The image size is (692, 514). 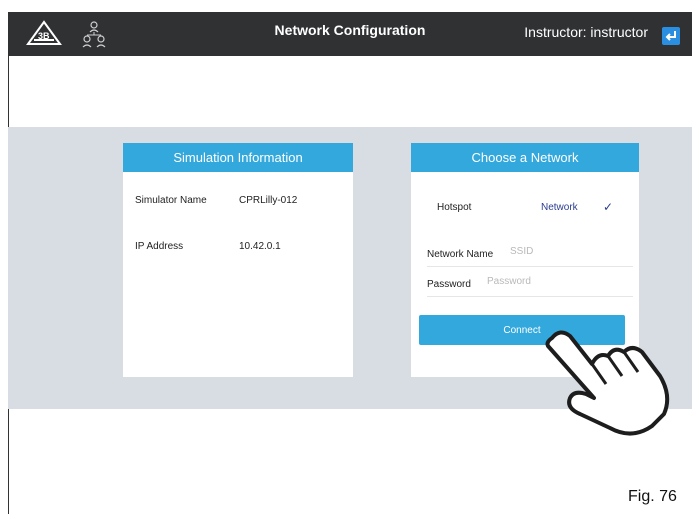 What do you see at coordinates (460, 254) in the screenshot?
I see `network-name-label: Network Name` at bounding box center [460, 254].